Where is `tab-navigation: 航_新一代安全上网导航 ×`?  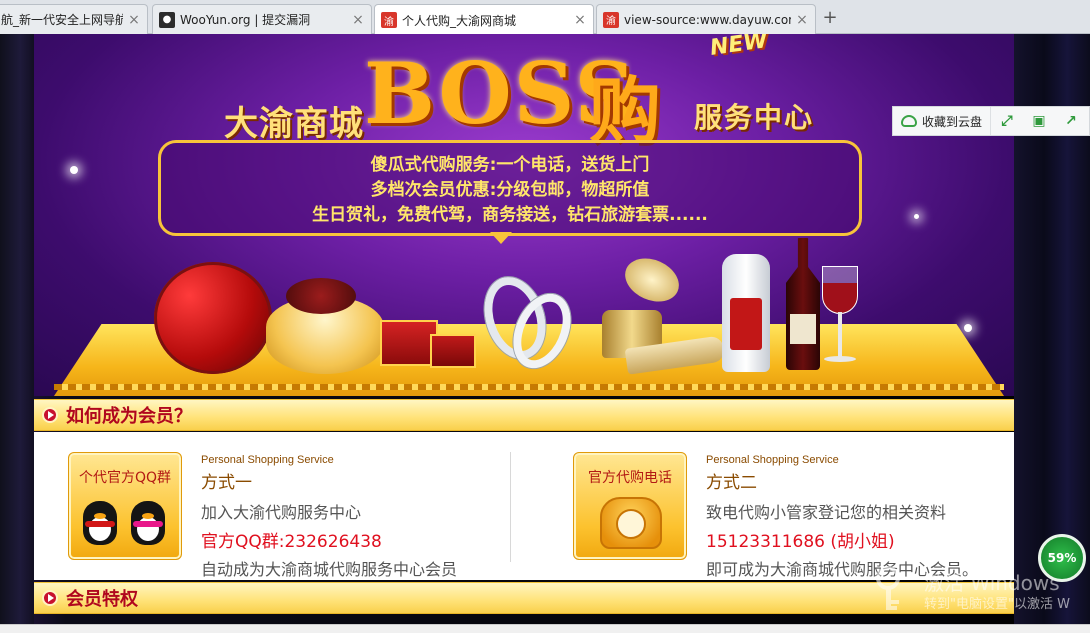 tab-navigation: 航_新一代安全上网导航 × is located at coordinates (74, 19).